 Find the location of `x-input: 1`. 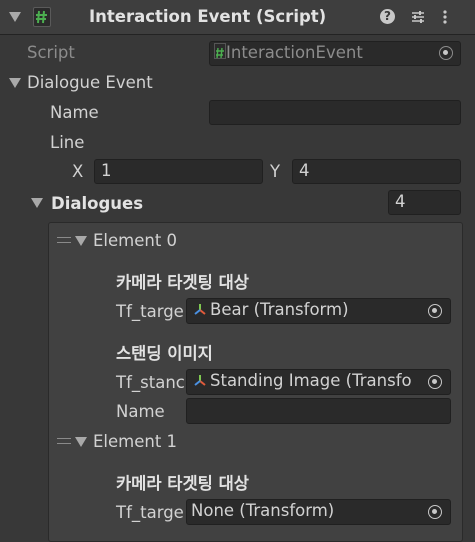

x-input: 1 is located at coordinates (178, 171).